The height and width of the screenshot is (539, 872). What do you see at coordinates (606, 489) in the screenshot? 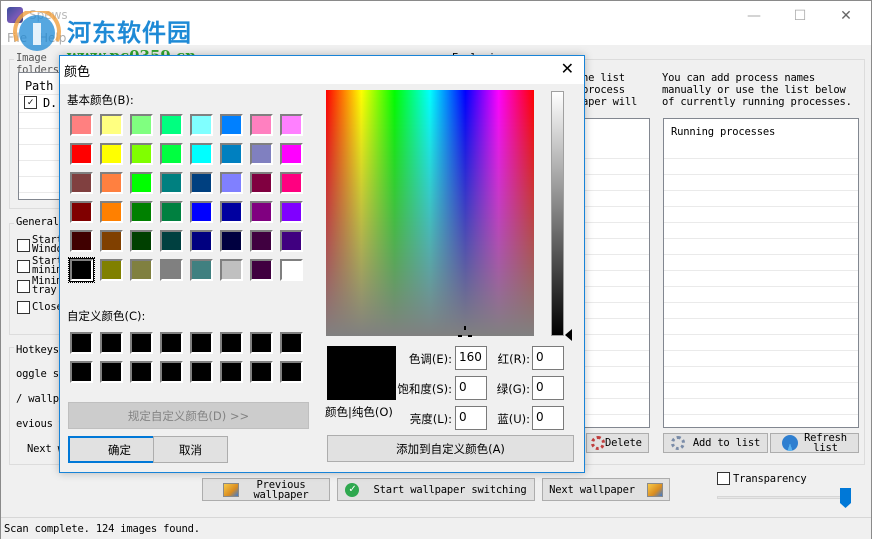
I see `next-wallpaper-button: Next wallpaper` at bounding box center [606, 489].